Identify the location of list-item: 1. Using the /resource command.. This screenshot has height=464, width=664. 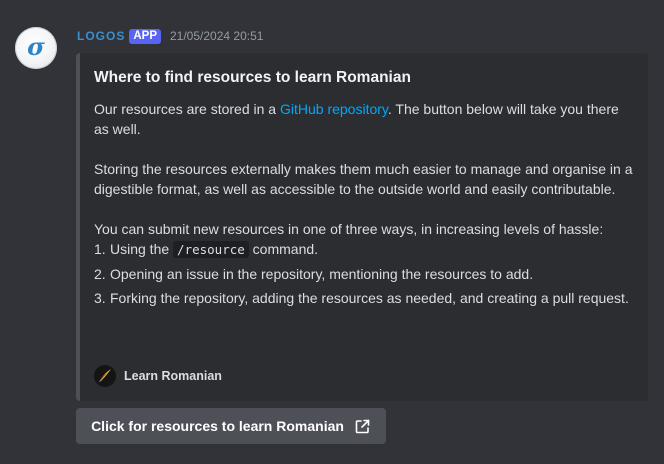
(364, 249).